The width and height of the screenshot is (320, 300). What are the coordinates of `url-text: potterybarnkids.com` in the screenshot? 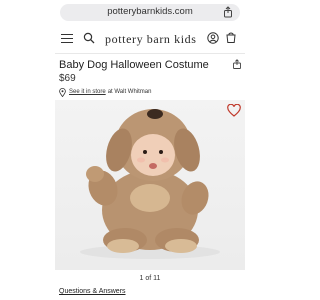 It's located at (150, 11).